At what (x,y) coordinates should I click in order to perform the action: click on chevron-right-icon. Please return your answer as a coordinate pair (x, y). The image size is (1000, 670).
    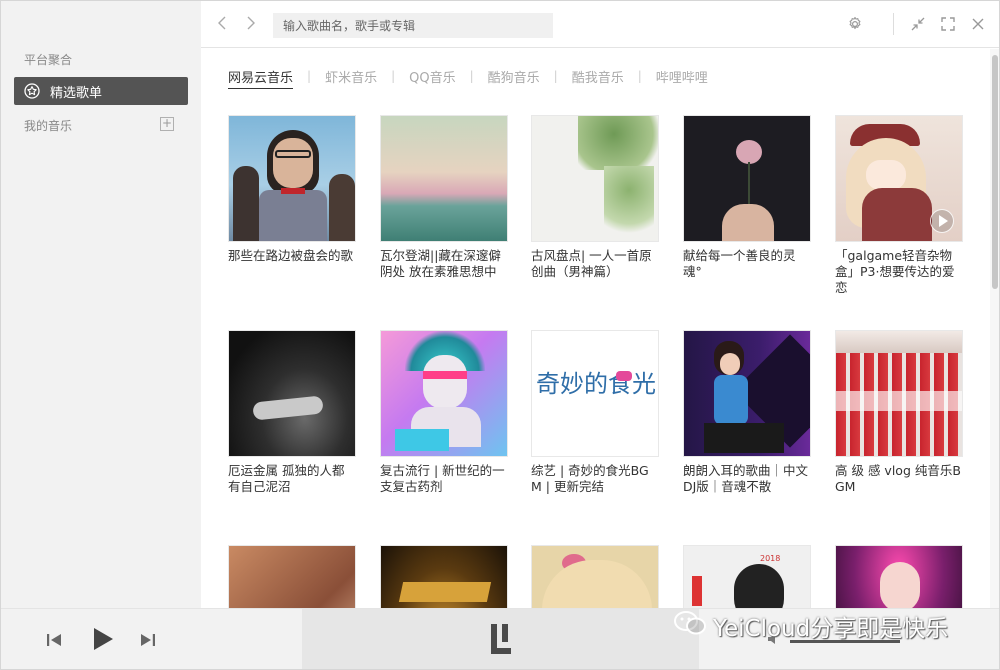
    Looking at the image, I should click on (251, 23).